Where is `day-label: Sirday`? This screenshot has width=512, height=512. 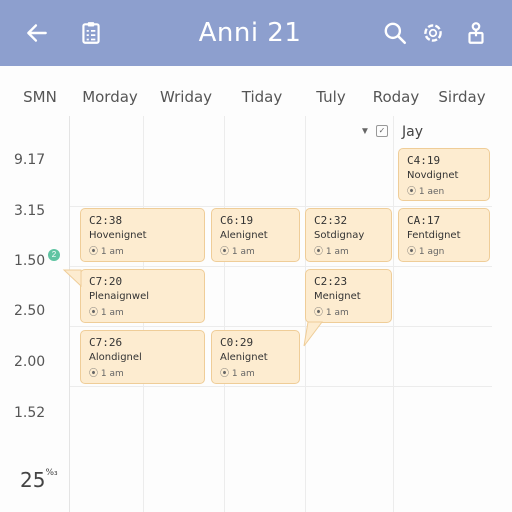
day-label: Sirday is located at coordinates (462, 97).